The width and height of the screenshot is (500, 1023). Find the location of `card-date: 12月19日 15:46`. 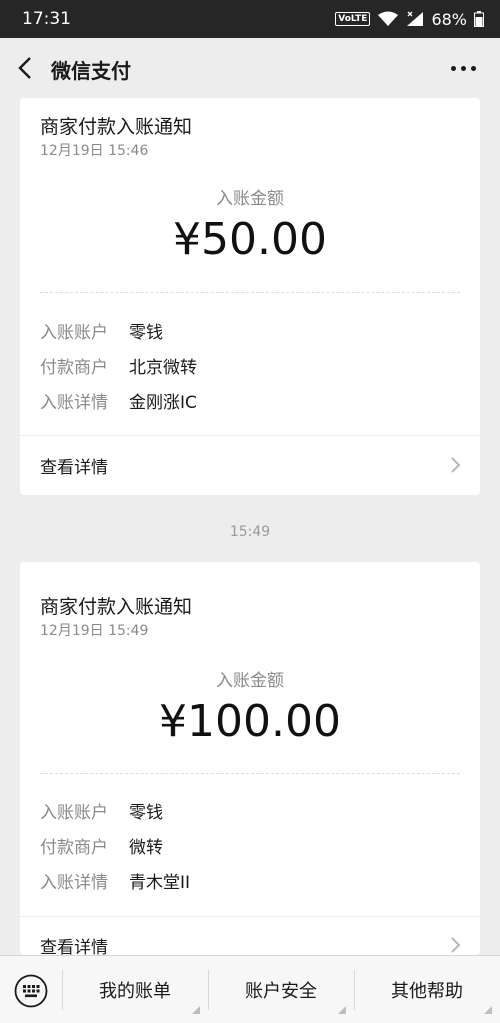

card-date: 12月19日 15:46 is located at coordinates (94, 151).